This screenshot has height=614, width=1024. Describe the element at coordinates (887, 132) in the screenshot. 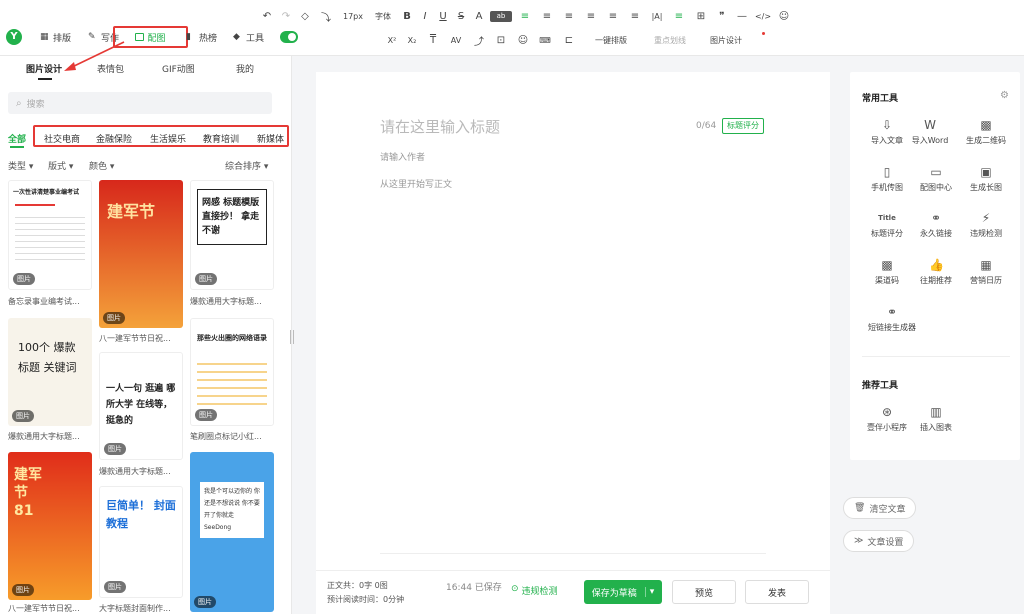

I see `tool-import-article: ⇩ 导入文章` at that location.